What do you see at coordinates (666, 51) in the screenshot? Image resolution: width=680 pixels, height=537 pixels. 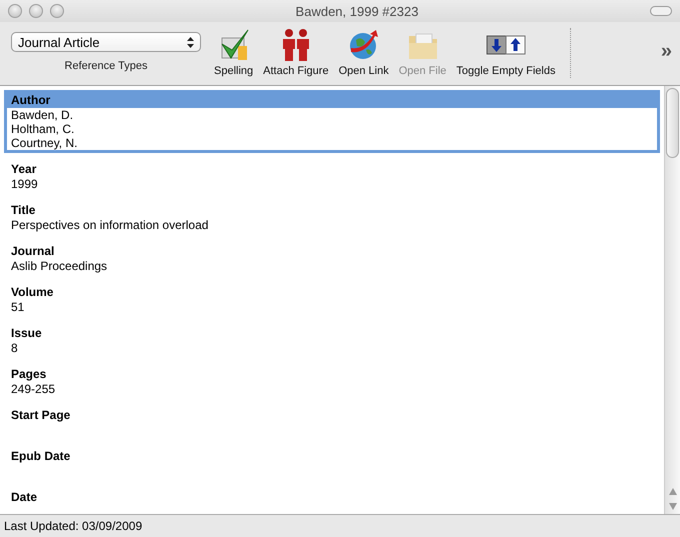 I see `toolbar-overflow-button: »` at bounding box center [666, 51].